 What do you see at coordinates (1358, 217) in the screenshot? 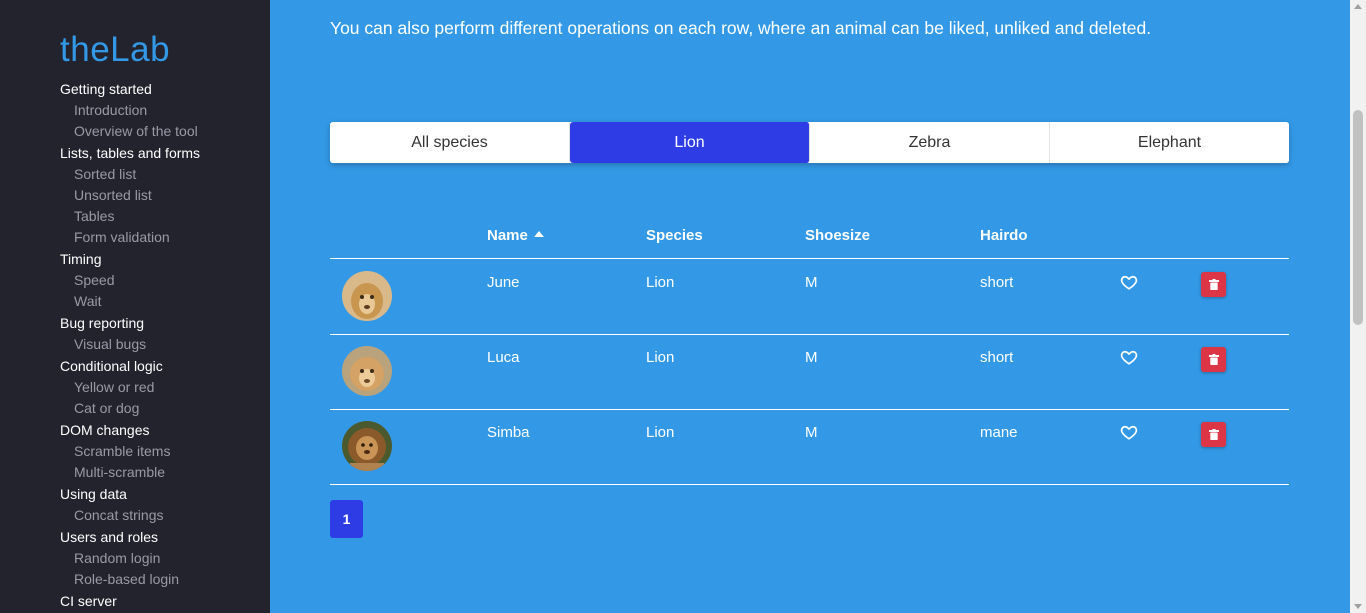
I see `scroll-thumb` at bounding box center [1358, 217].